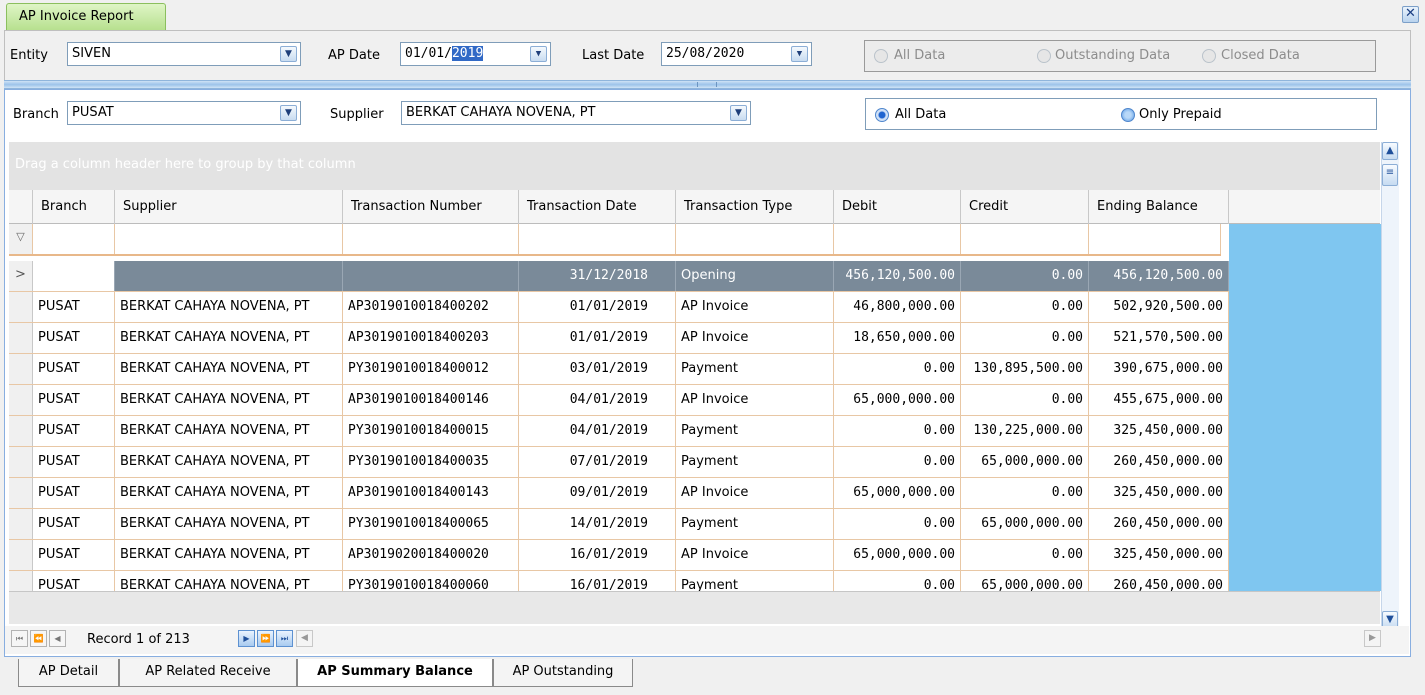  Describe the element at coordinates (431, 207) in the screenshot. I see `column-header-transaction-number: Transaction Number` at that location.